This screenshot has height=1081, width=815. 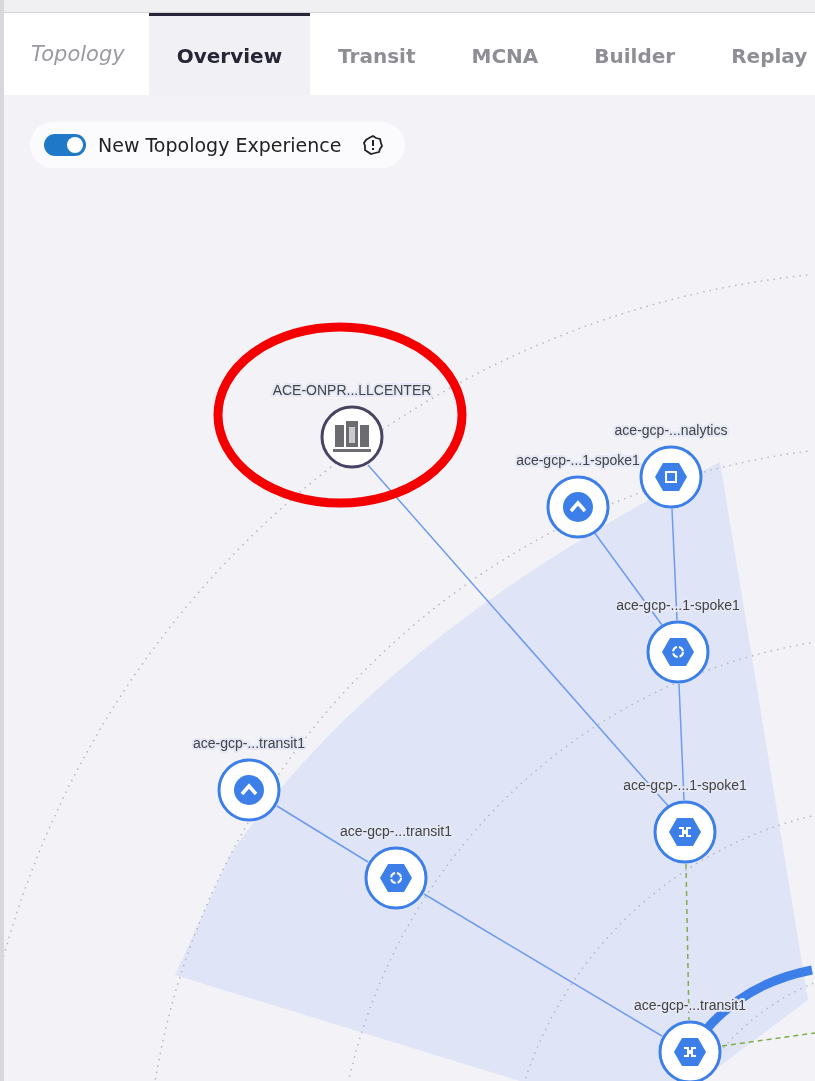 I want to click on toggle-label: New Topology Experience, so click(x=220, y=145).